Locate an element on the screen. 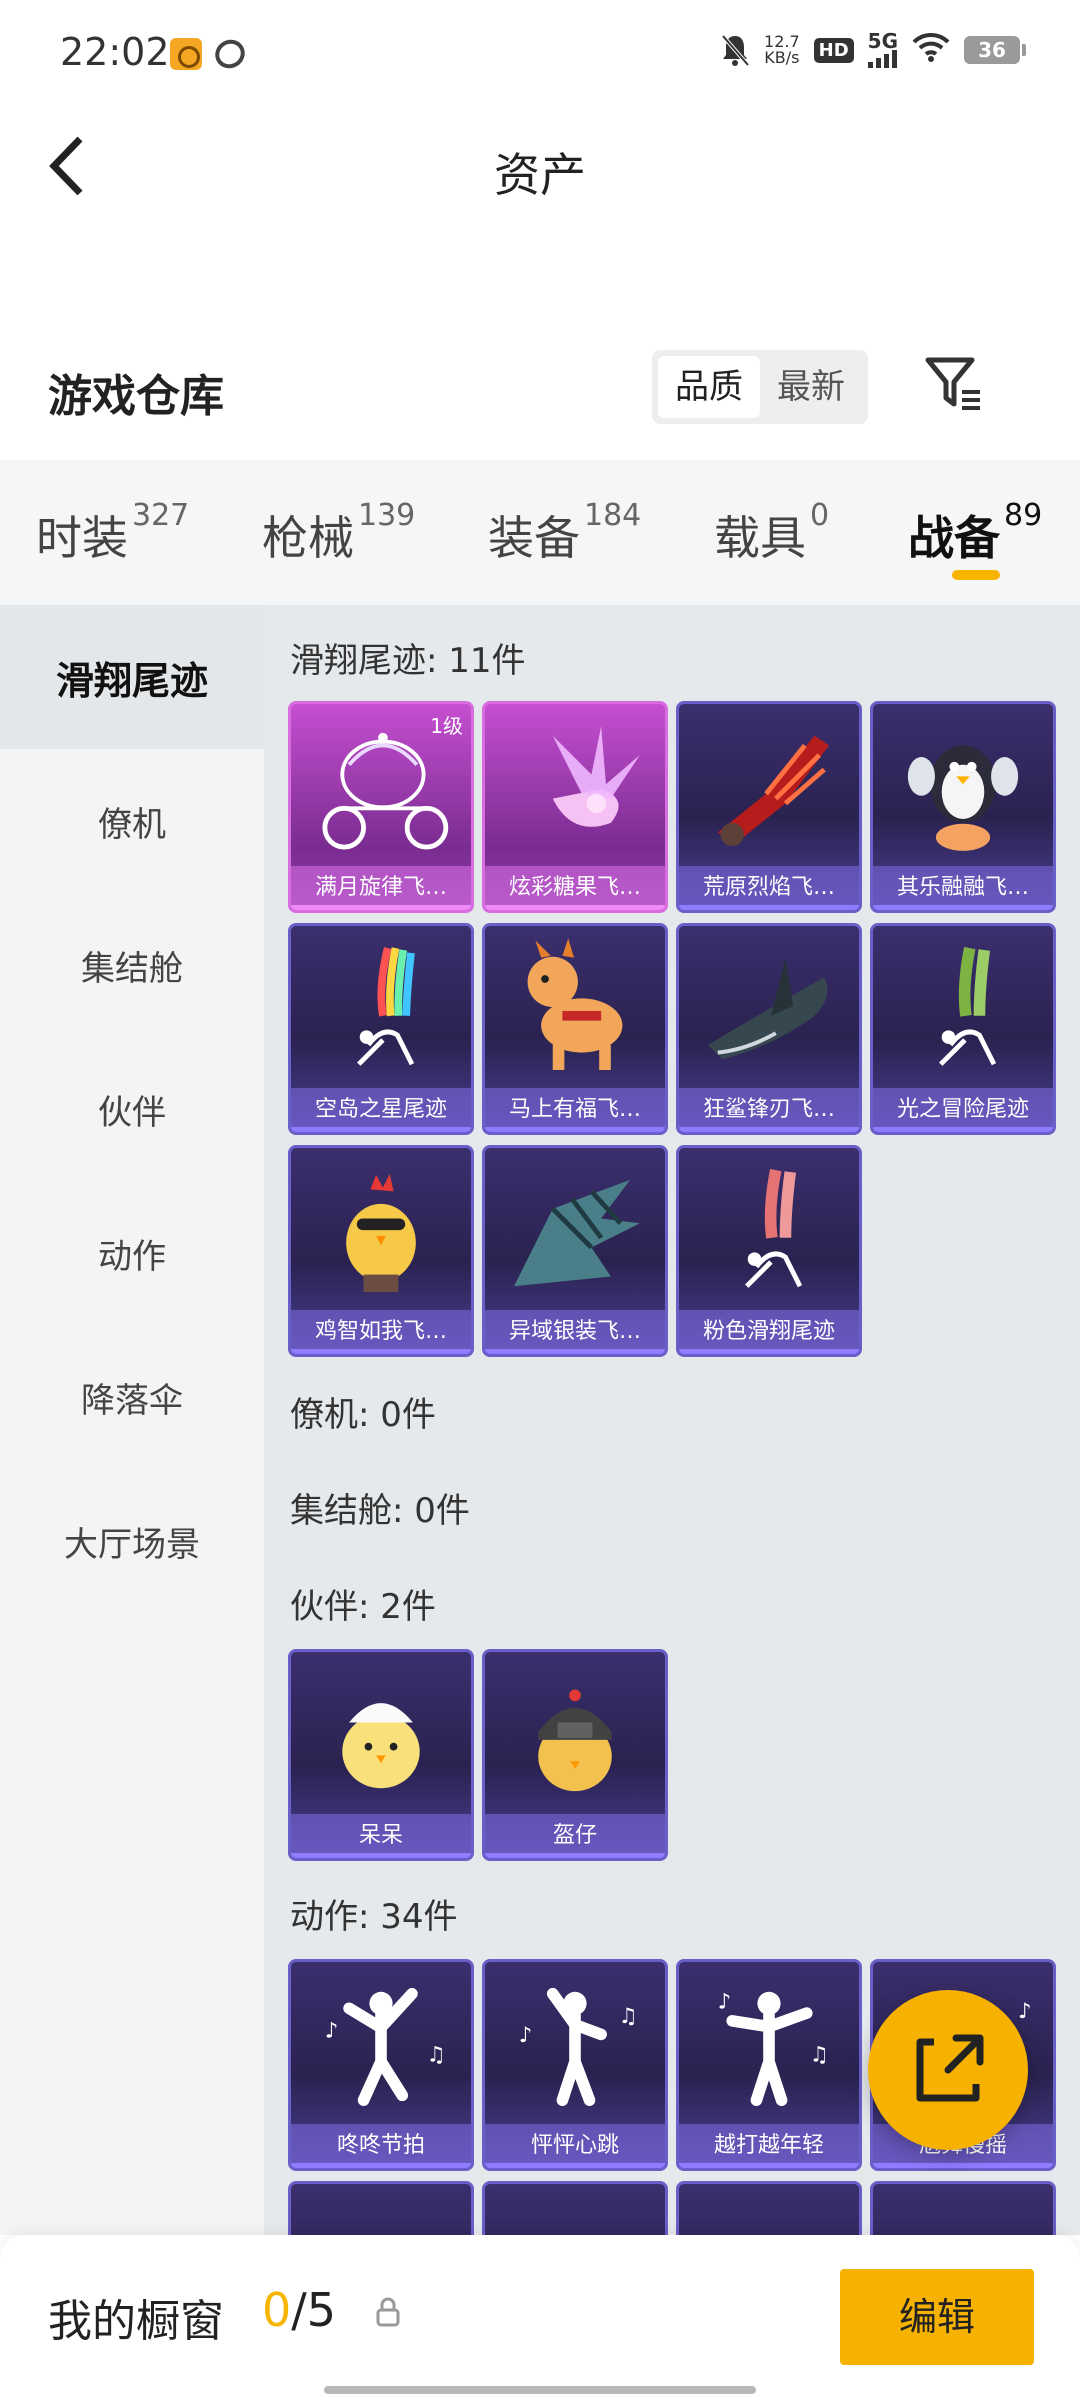 The height and width of the screenshot is (2400, 1080). network-label: 5G is located at coordinates (882, 41).